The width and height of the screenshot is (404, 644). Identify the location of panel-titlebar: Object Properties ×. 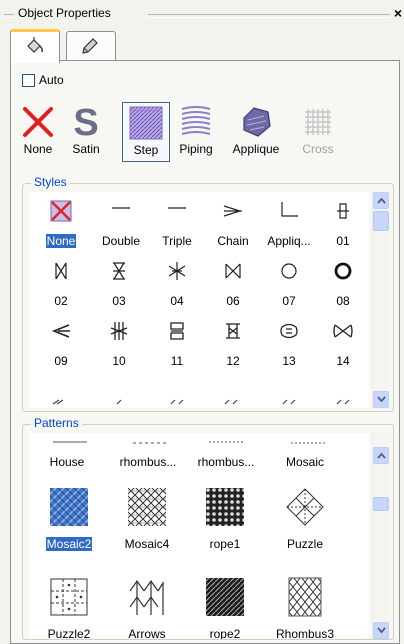
(202, 14).